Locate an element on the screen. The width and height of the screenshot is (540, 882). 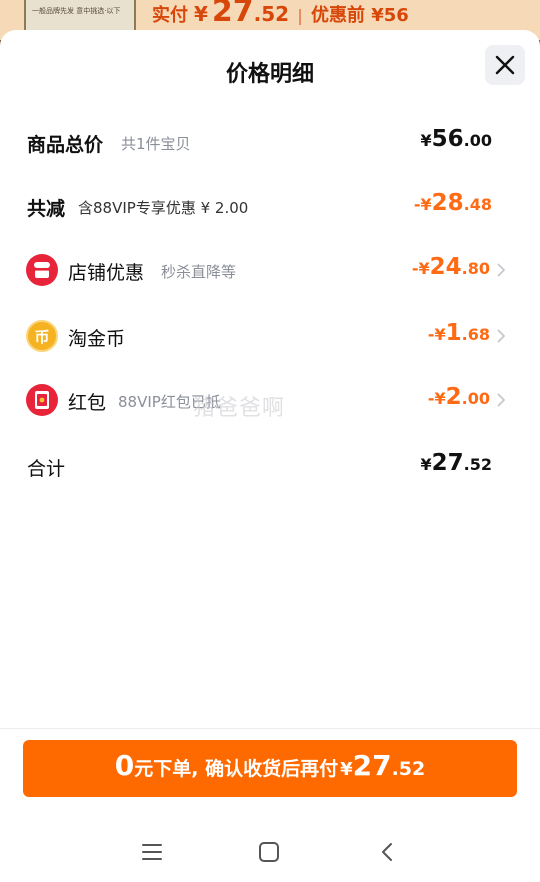
red-envelope-amount: - ¥ 2 .00 is located at coordinates (459, 397).